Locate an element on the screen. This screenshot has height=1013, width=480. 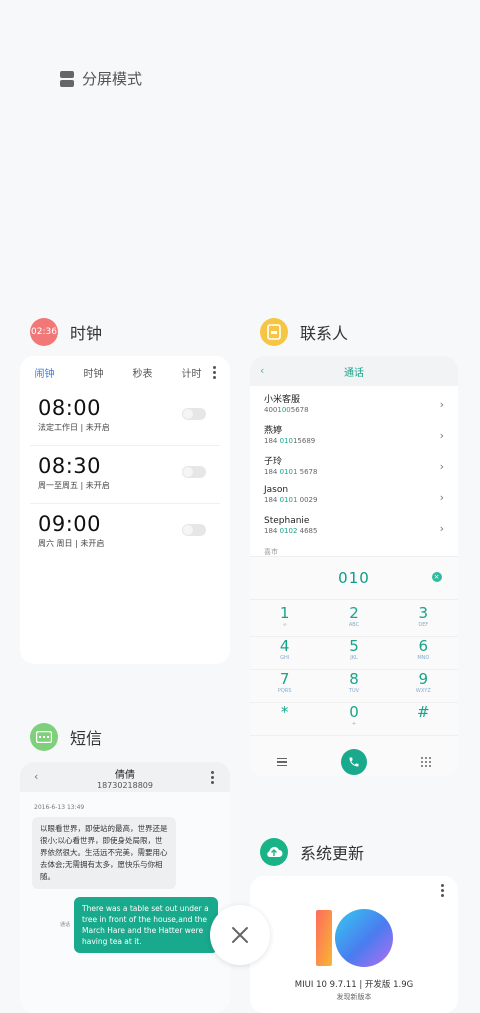
alarm-desc: 周一至周五 | 未开启 is located at coordinates (74, 485).